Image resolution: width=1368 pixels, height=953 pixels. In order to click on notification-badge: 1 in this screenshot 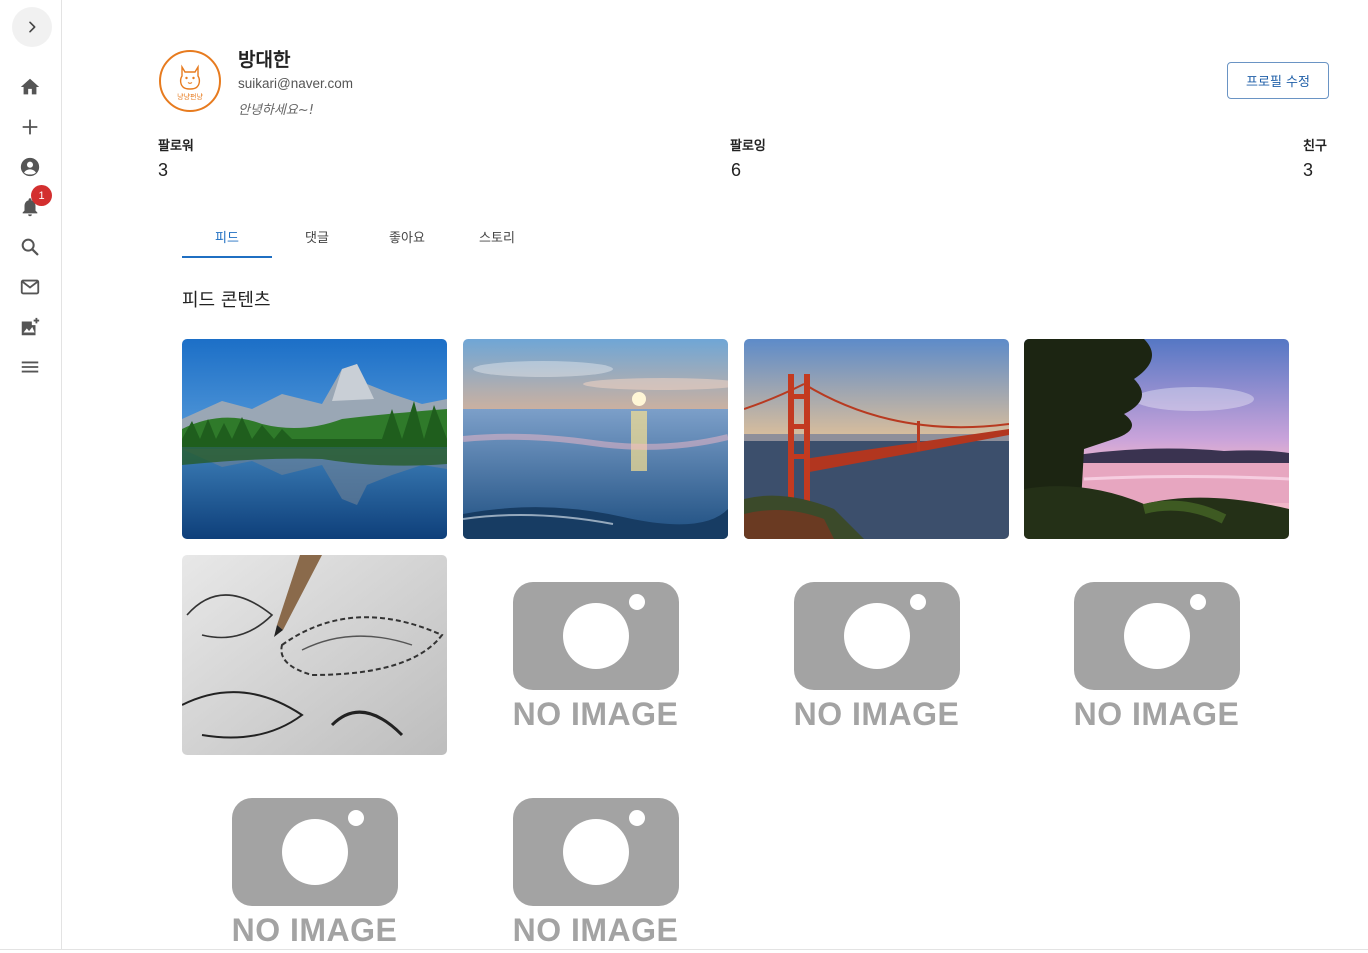, I will do `click(41, 195)`.